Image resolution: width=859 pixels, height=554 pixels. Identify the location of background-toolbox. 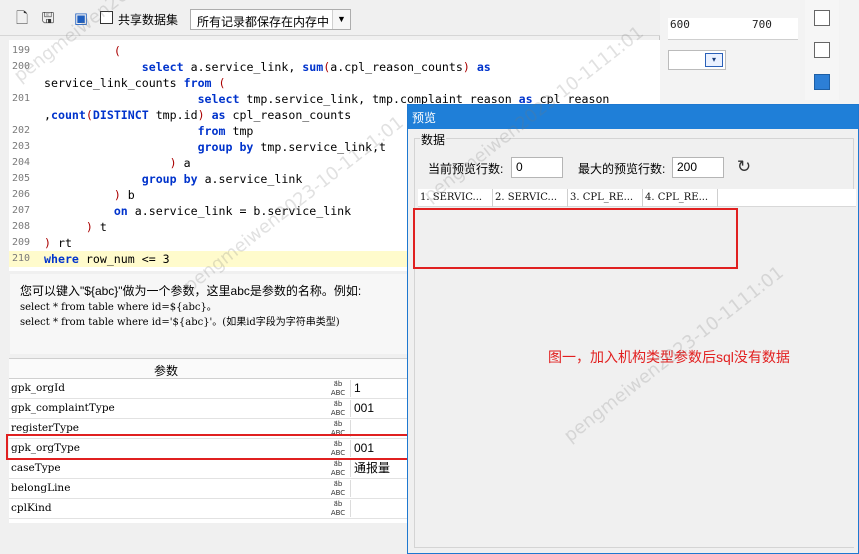
(822, 50).